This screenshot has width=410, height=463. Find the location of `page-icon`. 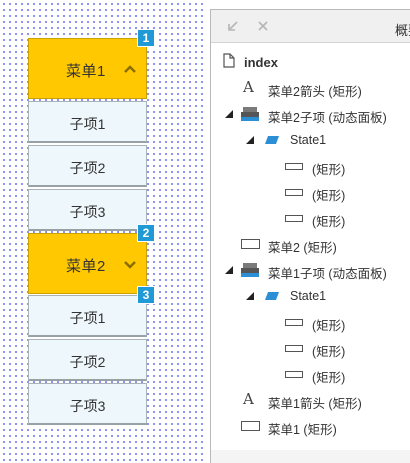

page-icon is located at coordinates (229, 60).